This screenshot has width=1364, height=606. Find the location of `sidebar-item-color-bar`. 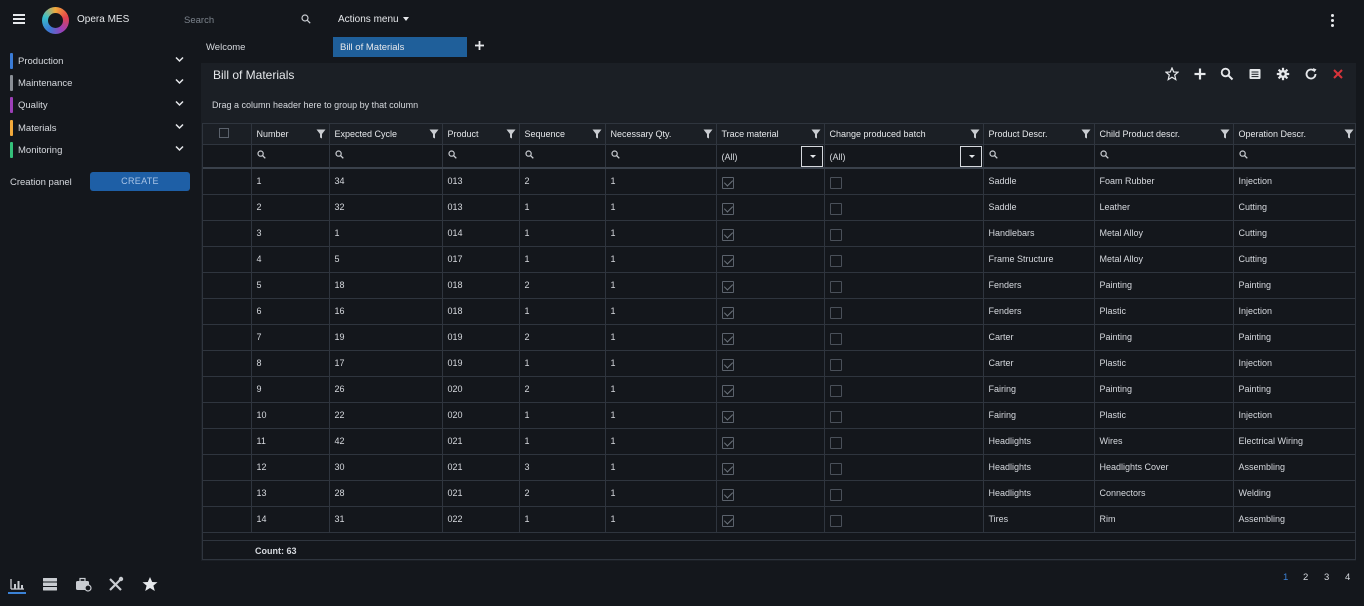

sidebar-item-color-bar is located at coordinates (11, 61).